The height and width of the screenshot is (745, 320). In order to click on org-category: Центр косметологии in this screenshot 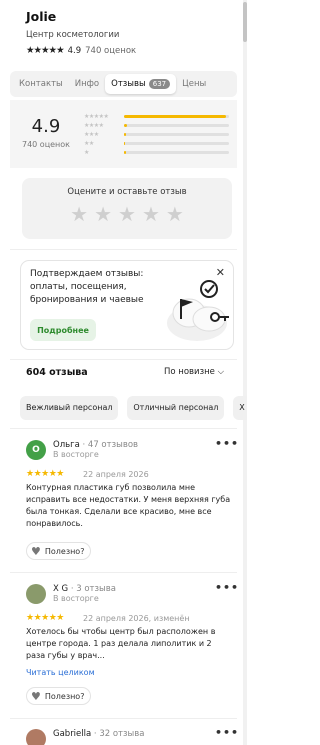, I will do `click(73, 35)`.